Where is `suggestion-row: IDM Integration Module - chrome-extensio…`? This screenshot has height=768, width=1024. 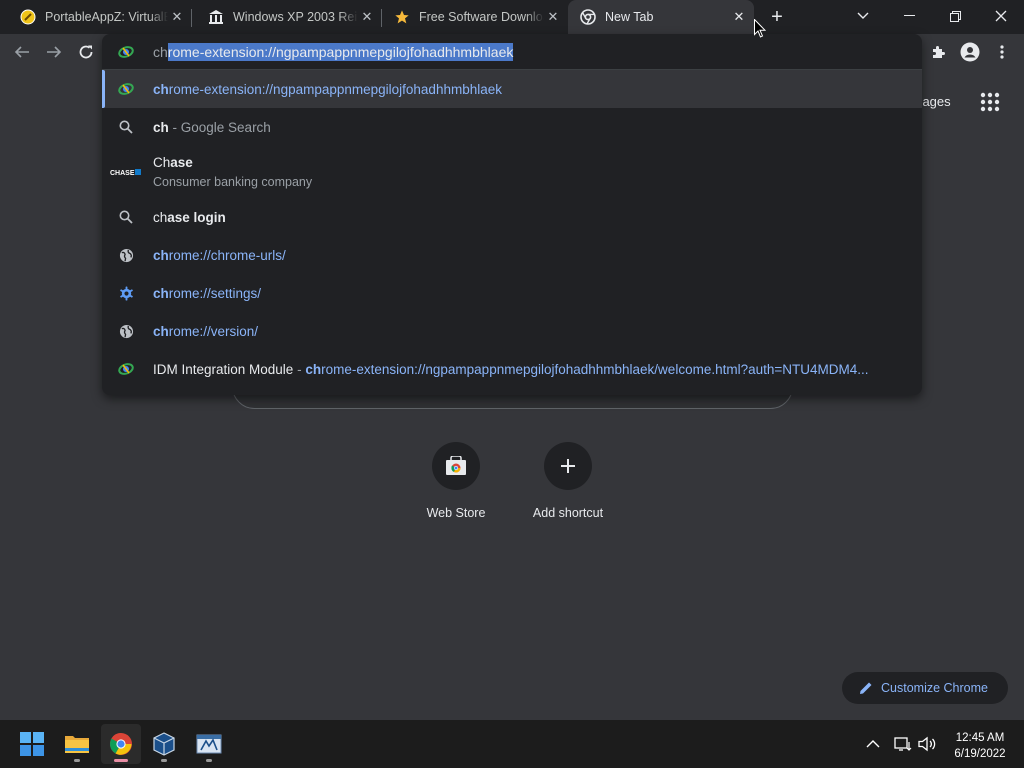 suggestion-row: IDM Integration Module - chrome-extensio… is located at coordinates (512, 369).